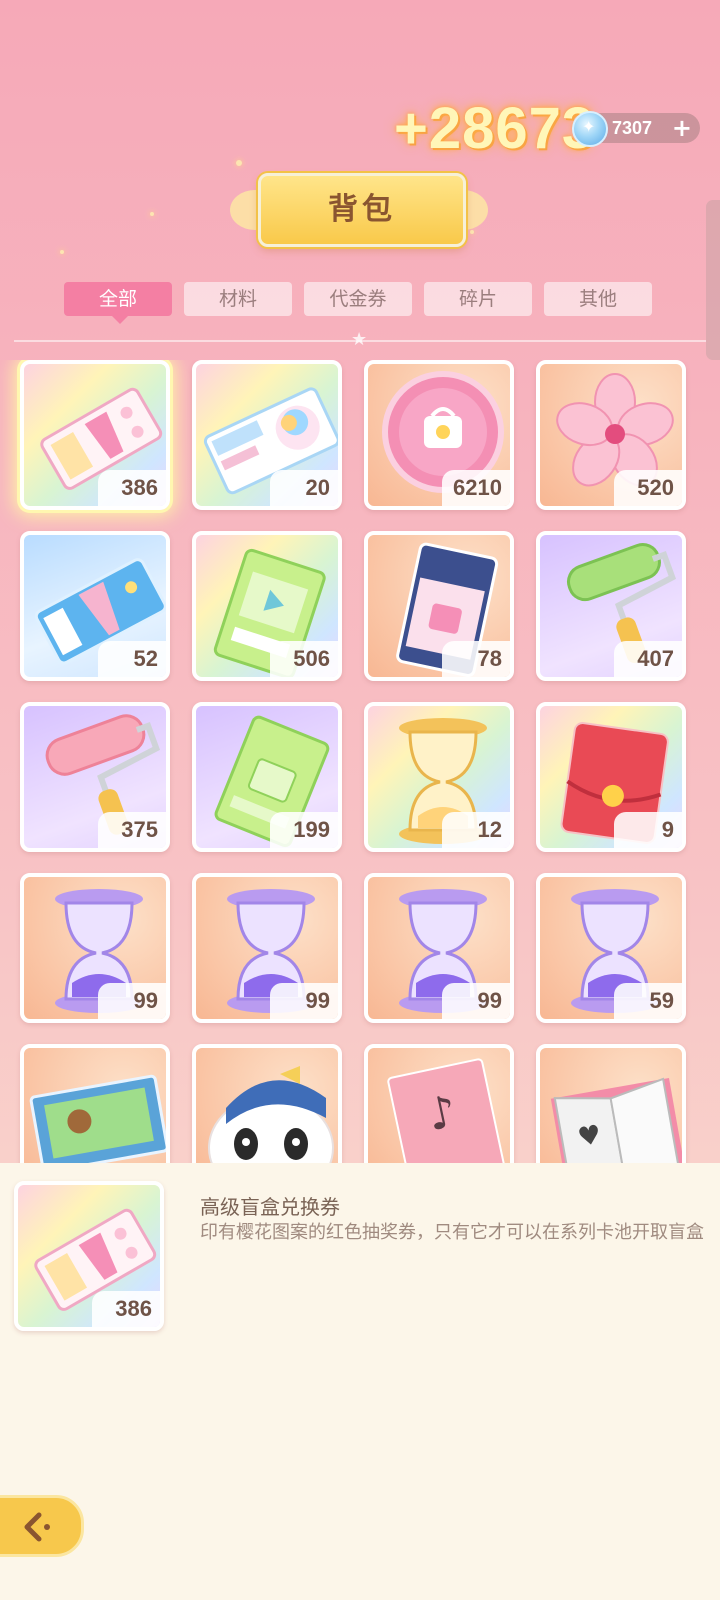 The image size is (720, 1600). I want to click on tab-materials: 材料, so click(238, 299).